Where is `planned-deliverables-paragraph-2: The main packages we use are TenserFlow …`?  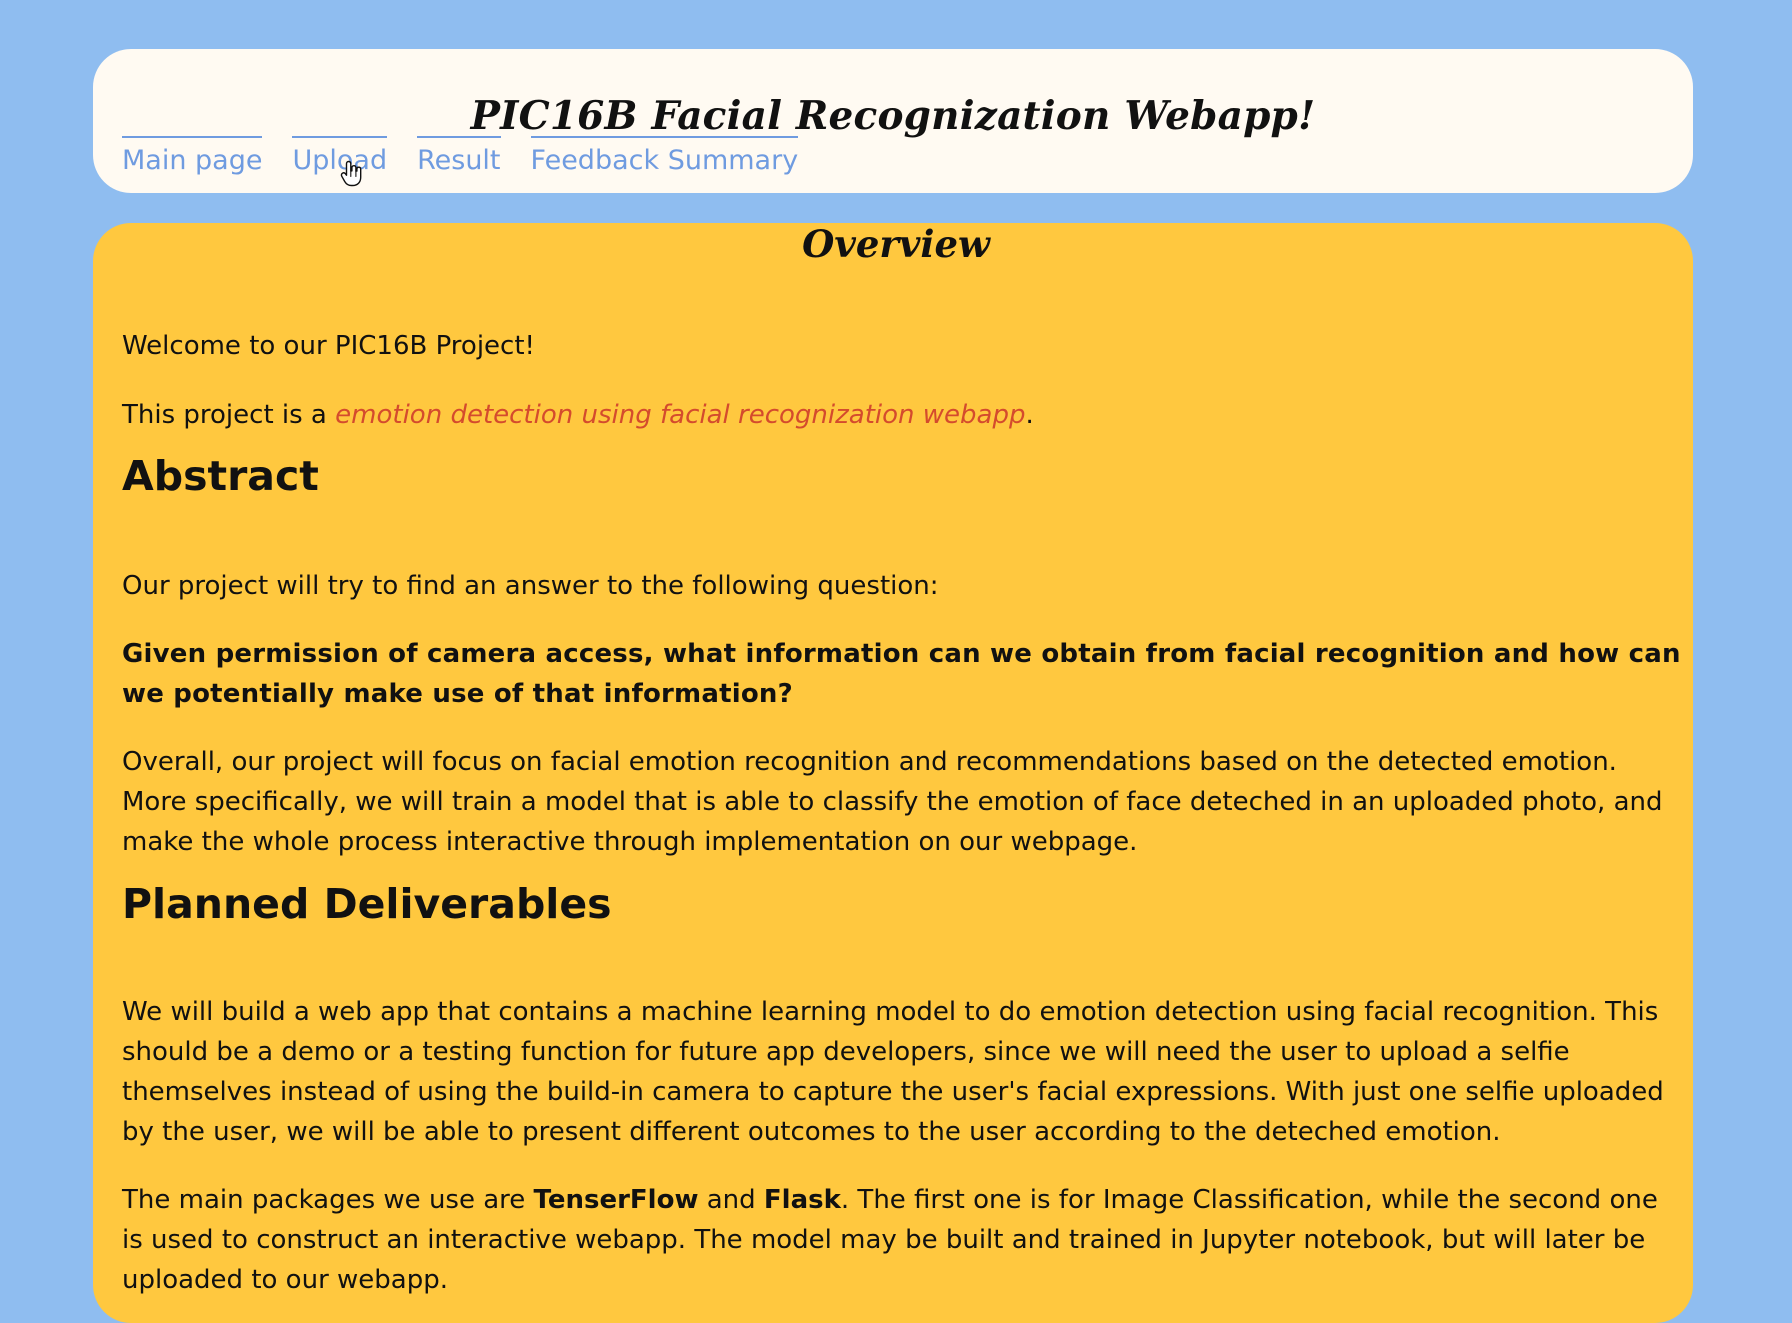
planned-deliverables-paragraph-2: The main packages we use are TenserFlow … is located at coordinates (903, 1240).